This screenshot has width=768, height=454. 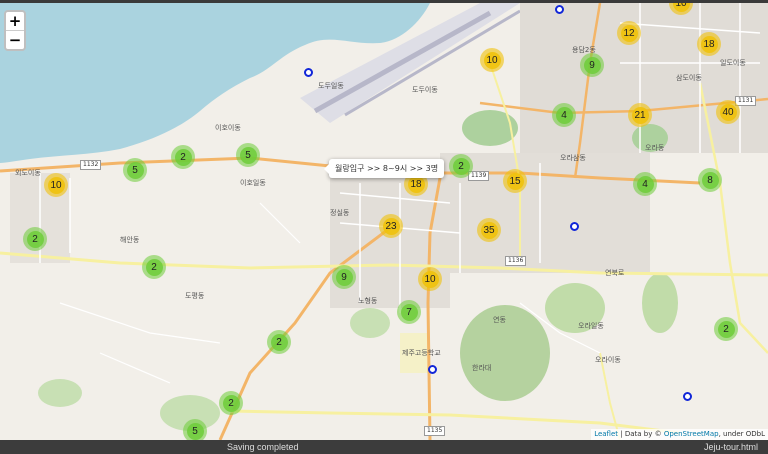 I want to click on place-label: 도평동, so click(x=195, y=296).